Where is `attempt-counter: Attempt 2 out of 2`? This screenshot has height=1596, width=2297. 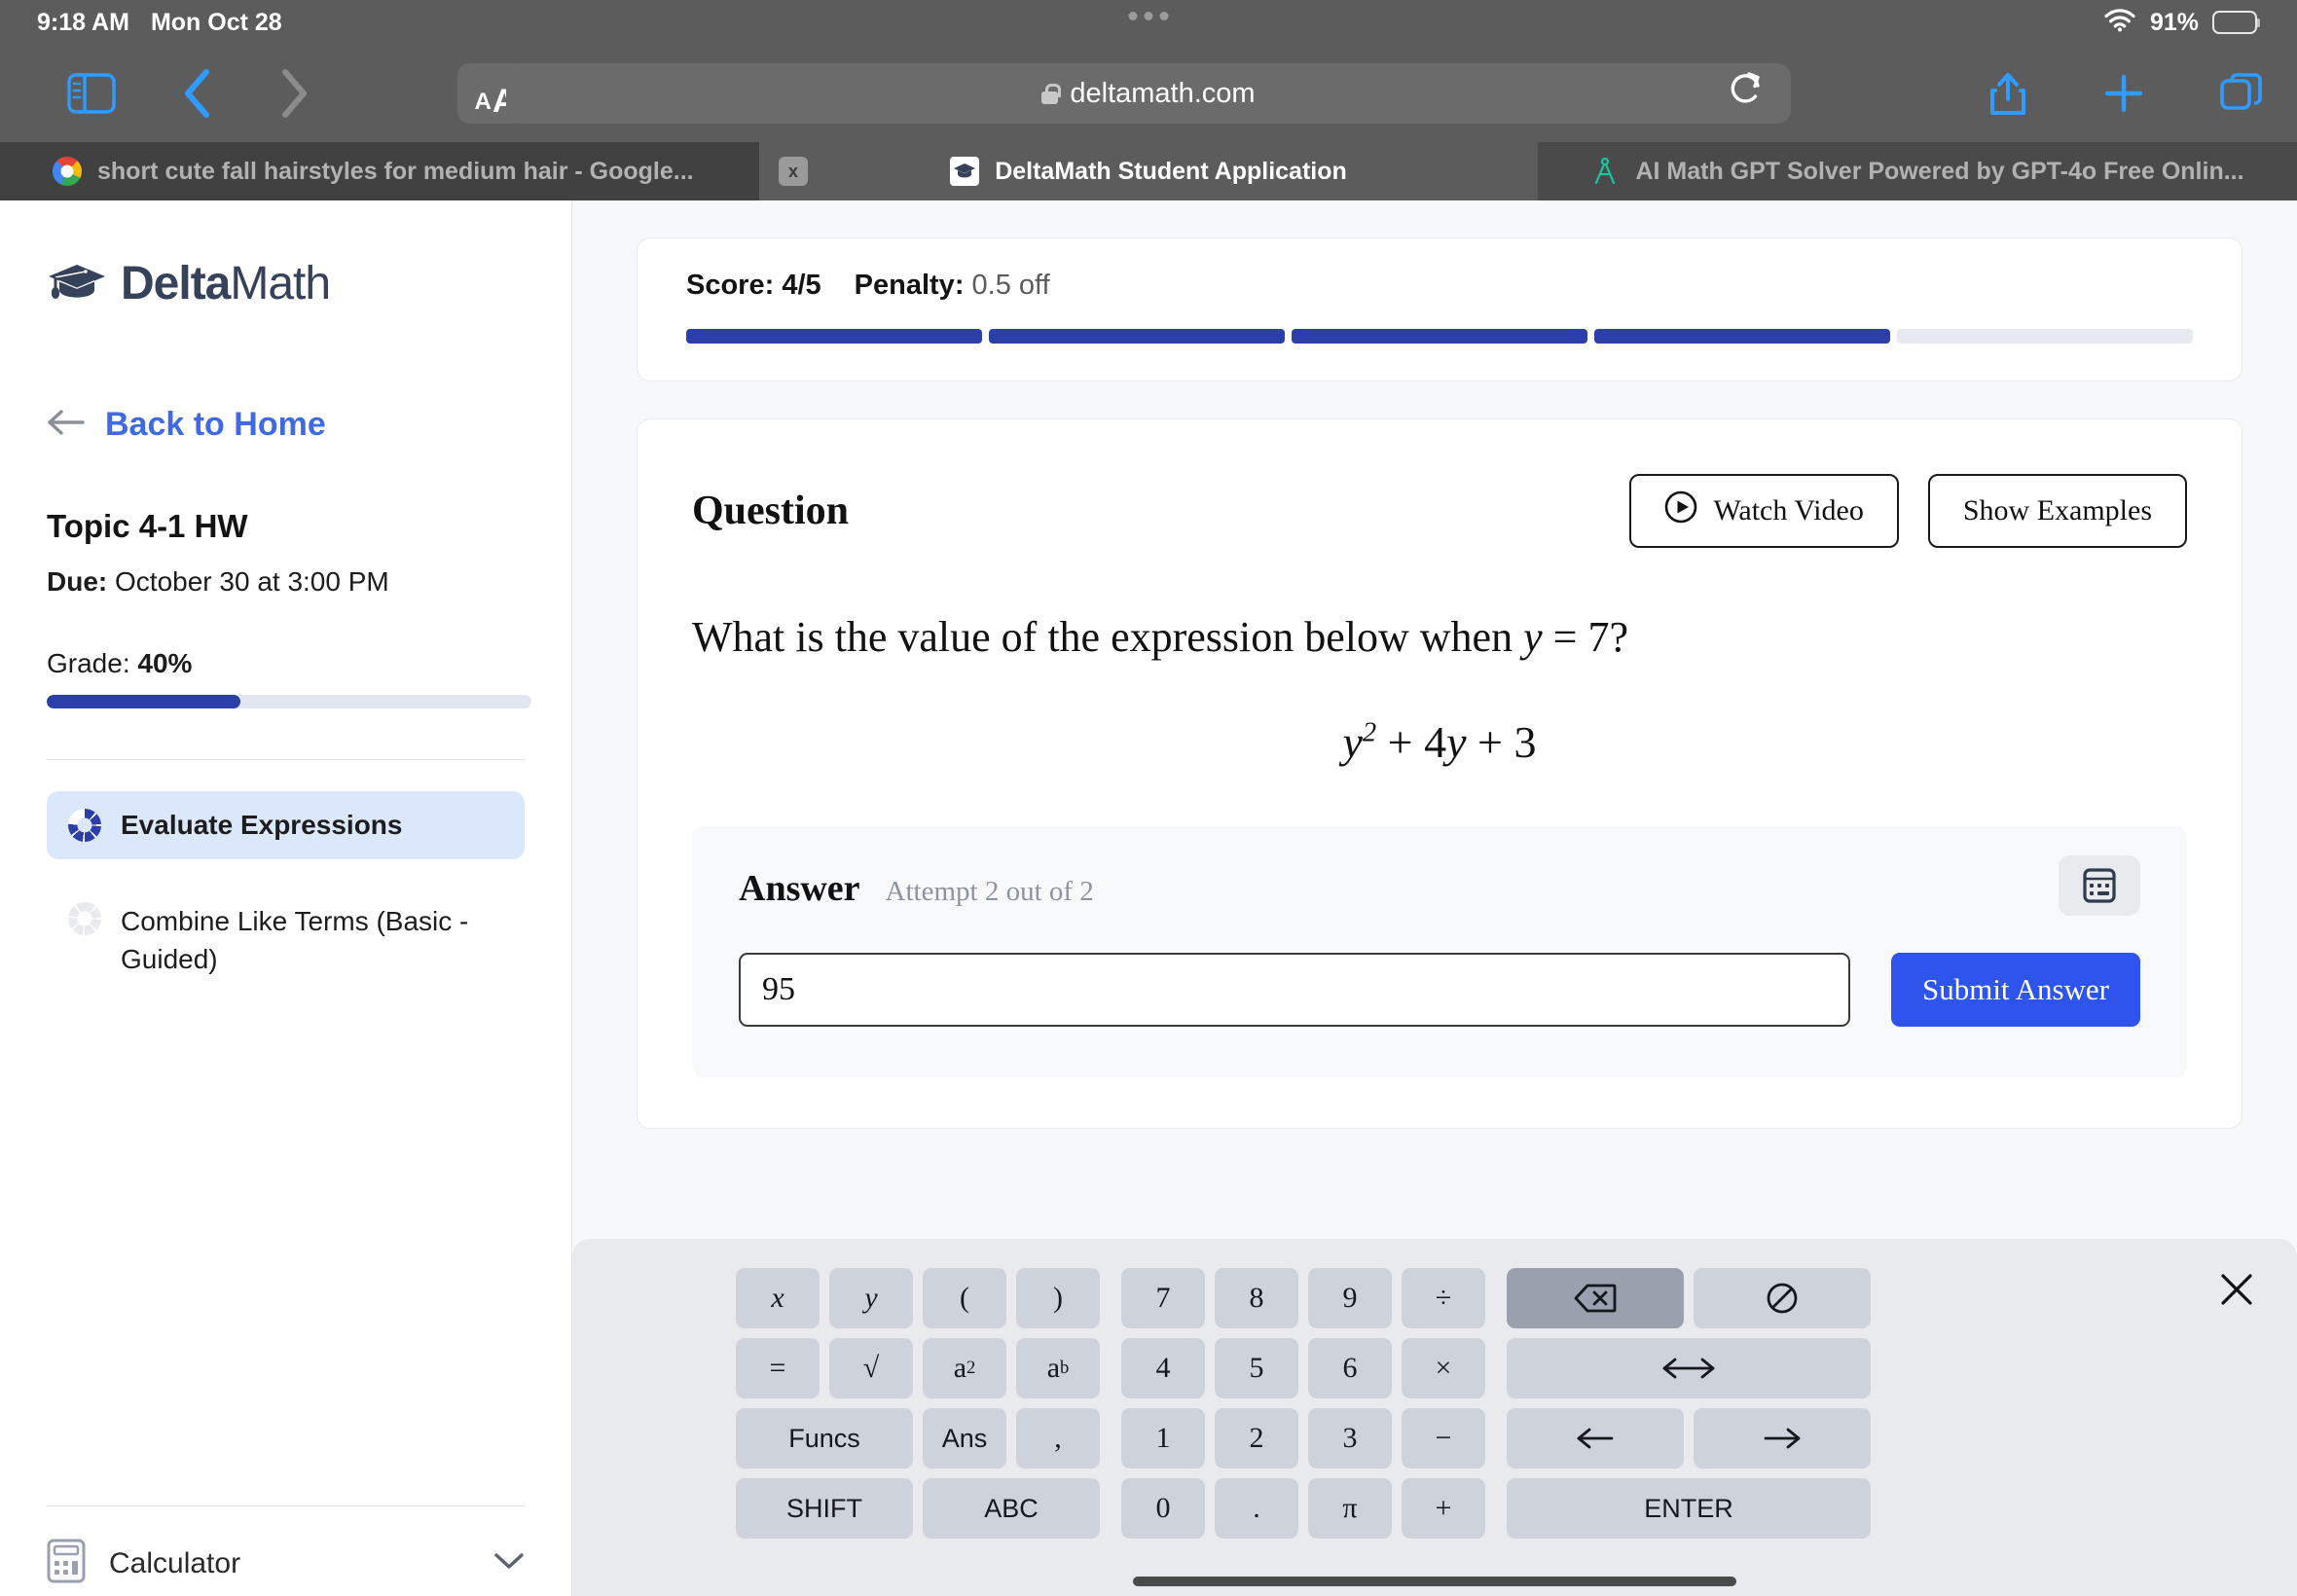 attempt-counter: Attempt 2 out of 2 is located at coordinates (989, 891).